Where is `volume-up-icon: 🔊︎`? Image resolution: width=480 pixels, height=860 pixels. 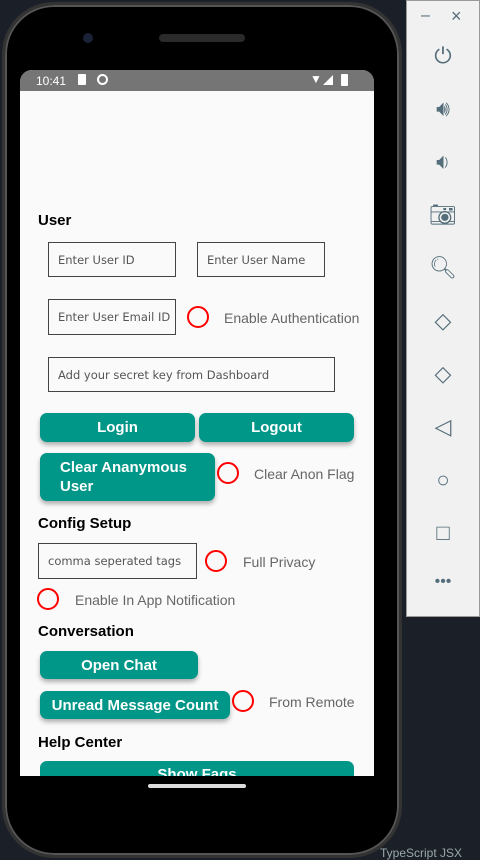
volume-up-icon: 🔊︎ is located at coordinates (443, 109).